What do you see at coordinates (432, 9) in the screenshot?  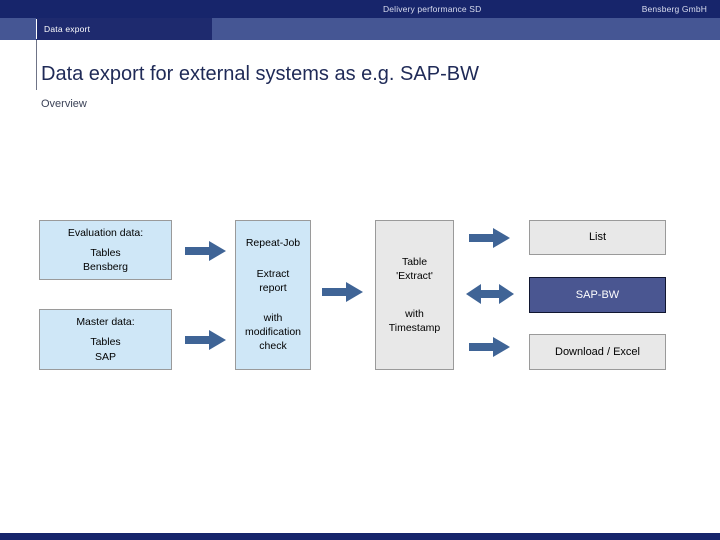 I see `header-center-title: Delivery performance SD` at bounding box center [432, 9].